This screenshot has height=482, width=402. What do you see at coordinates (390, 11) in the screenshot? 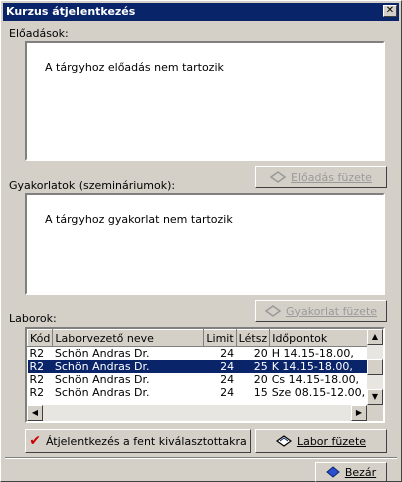
I see `close-icon: ✕` at bounding box center [390, 11].